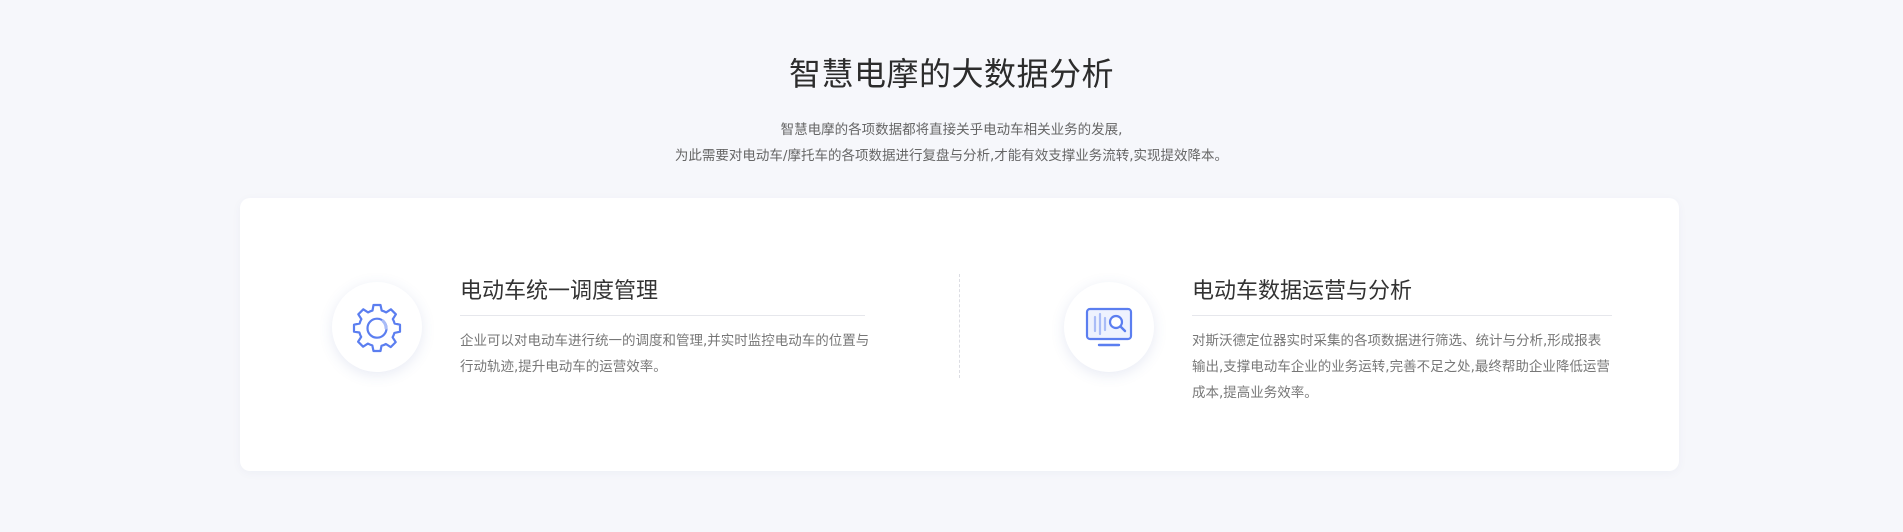 The height and width of the screenshot is (532, 1903). Describe the element at coordinates (559, 291) in the screenshot. I see `feature-title: 电动车统一调度管理` at that location.